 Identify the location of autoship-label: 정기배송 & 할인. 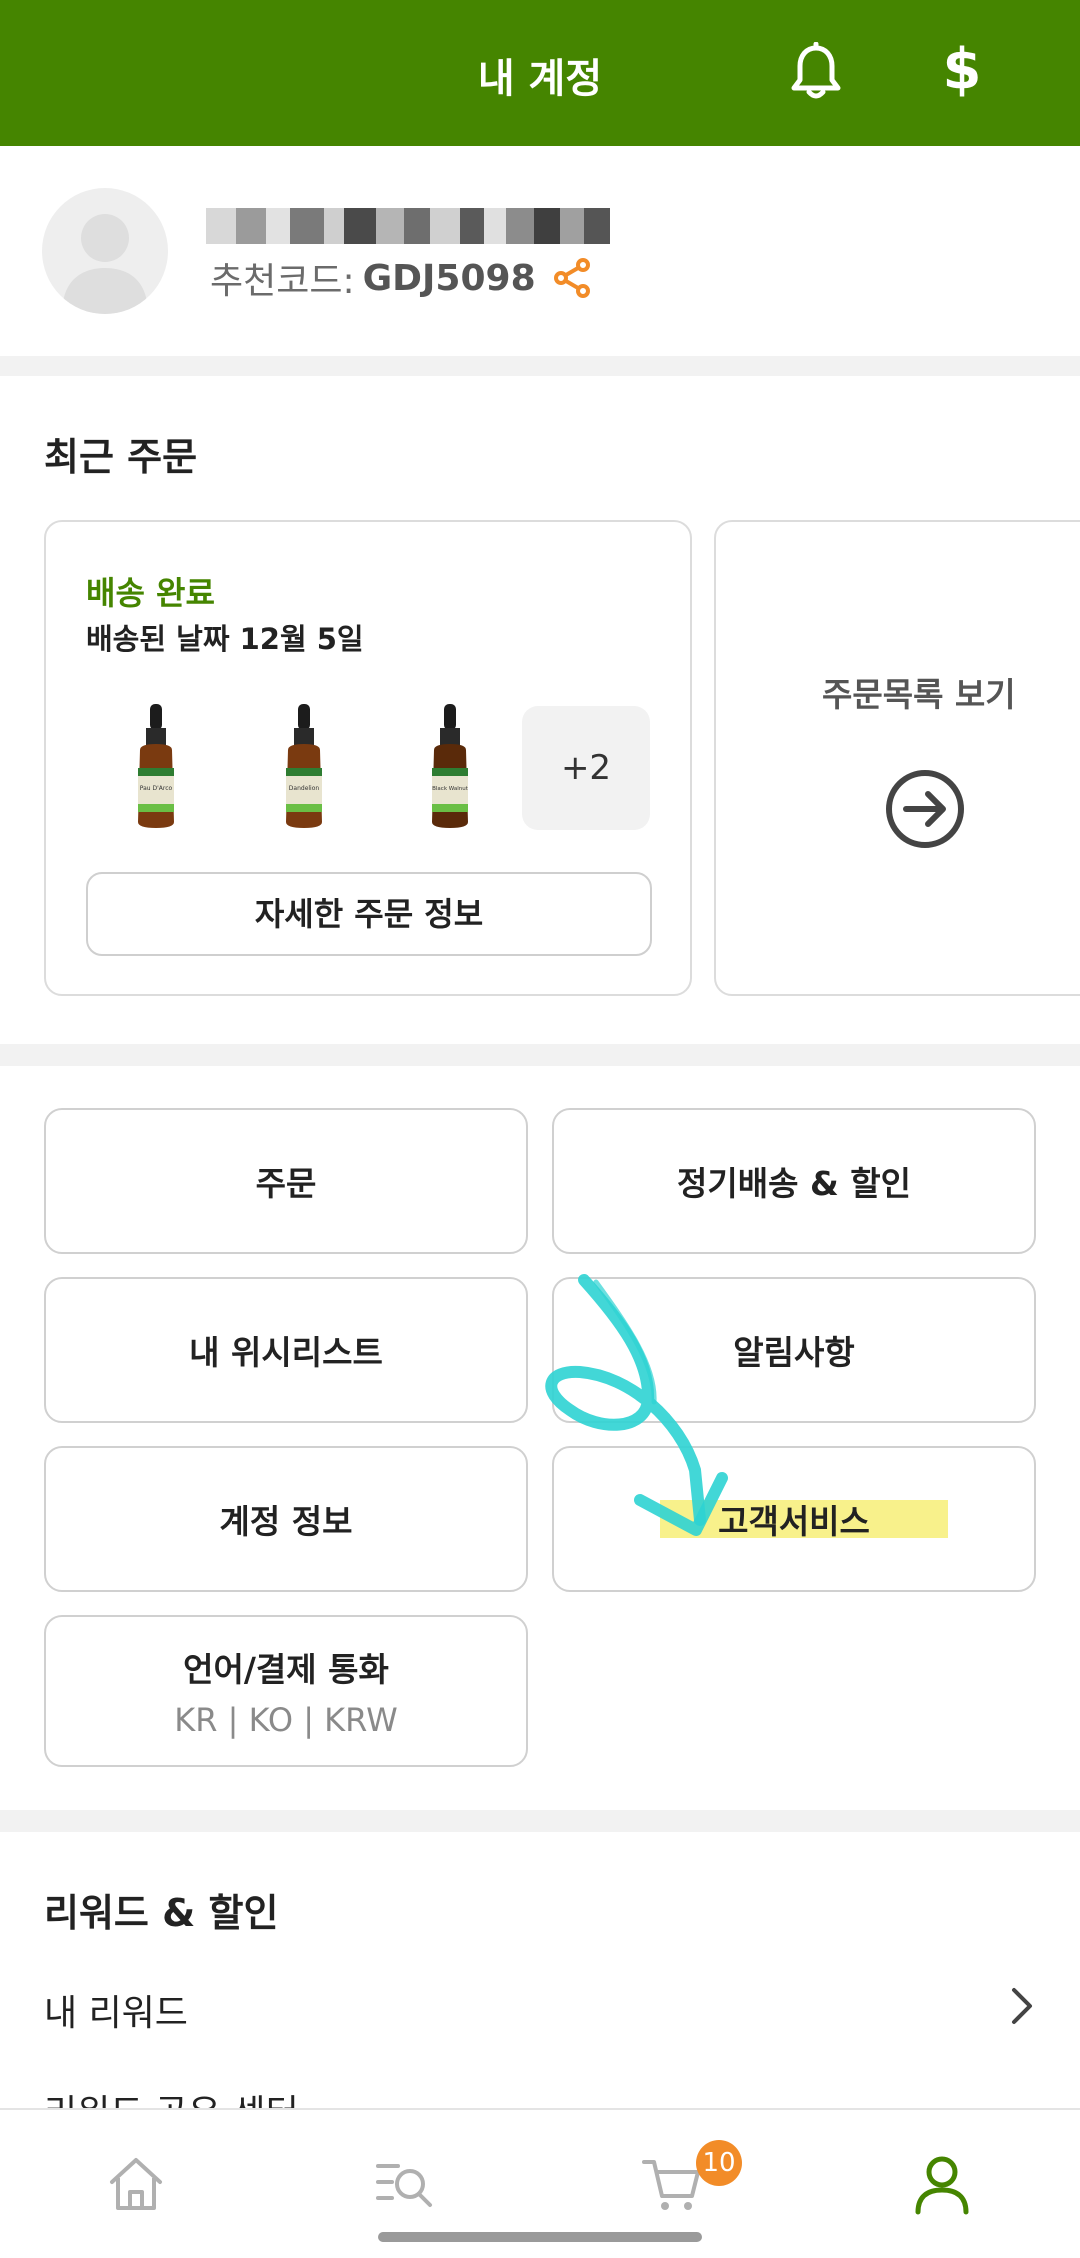
(794, 1183).